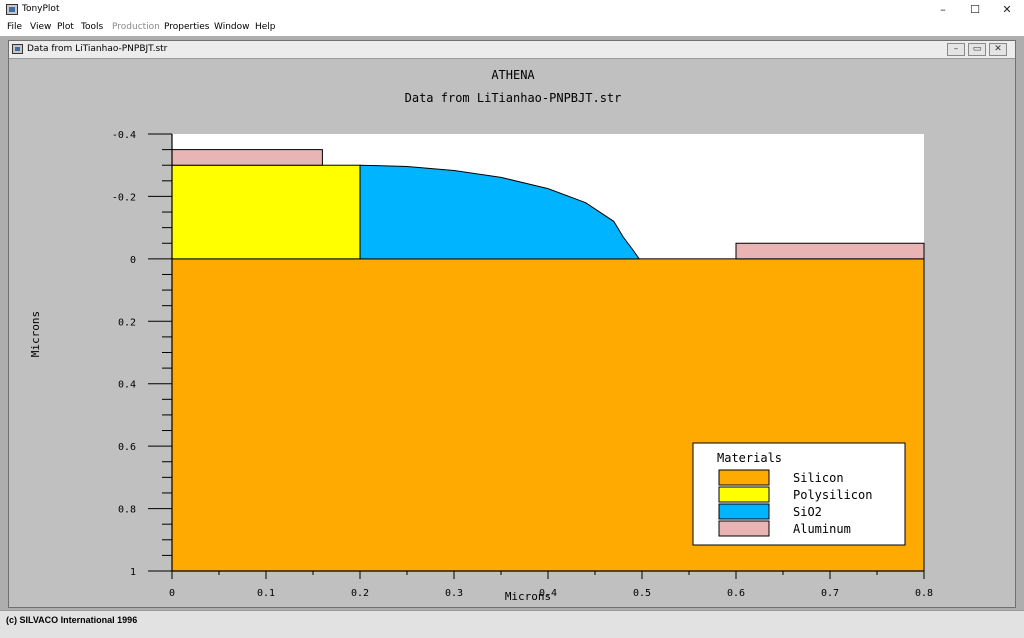  What do you see at coordinates (454, 593) in the screenshot?
I see `x-tick-label: 0.3` at bounding box center [454, 593].